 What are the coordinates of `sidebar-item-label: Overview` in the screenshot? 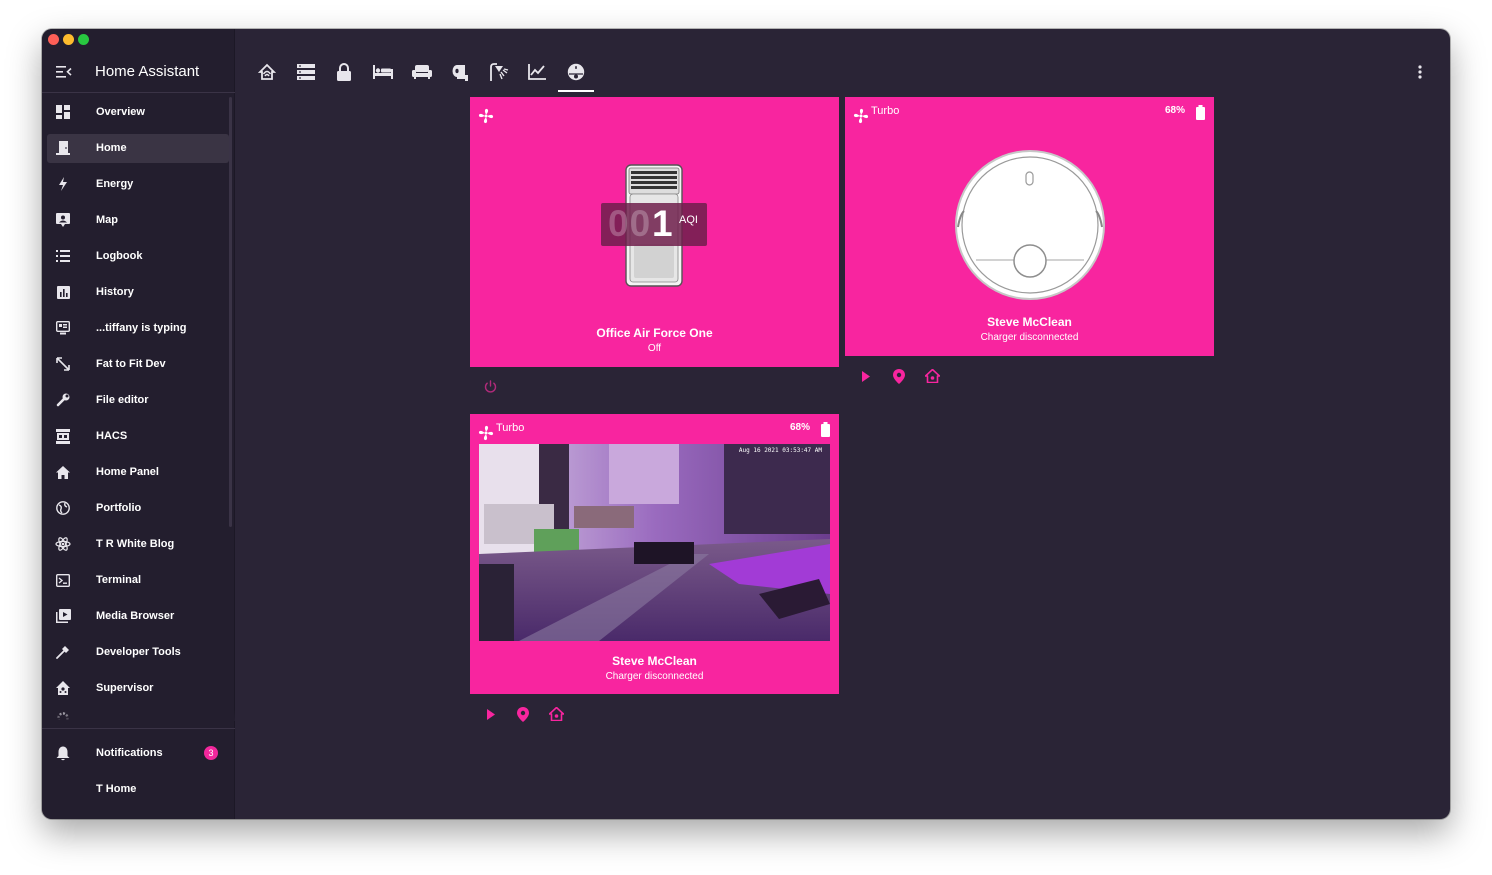 It's located at (120, 112).